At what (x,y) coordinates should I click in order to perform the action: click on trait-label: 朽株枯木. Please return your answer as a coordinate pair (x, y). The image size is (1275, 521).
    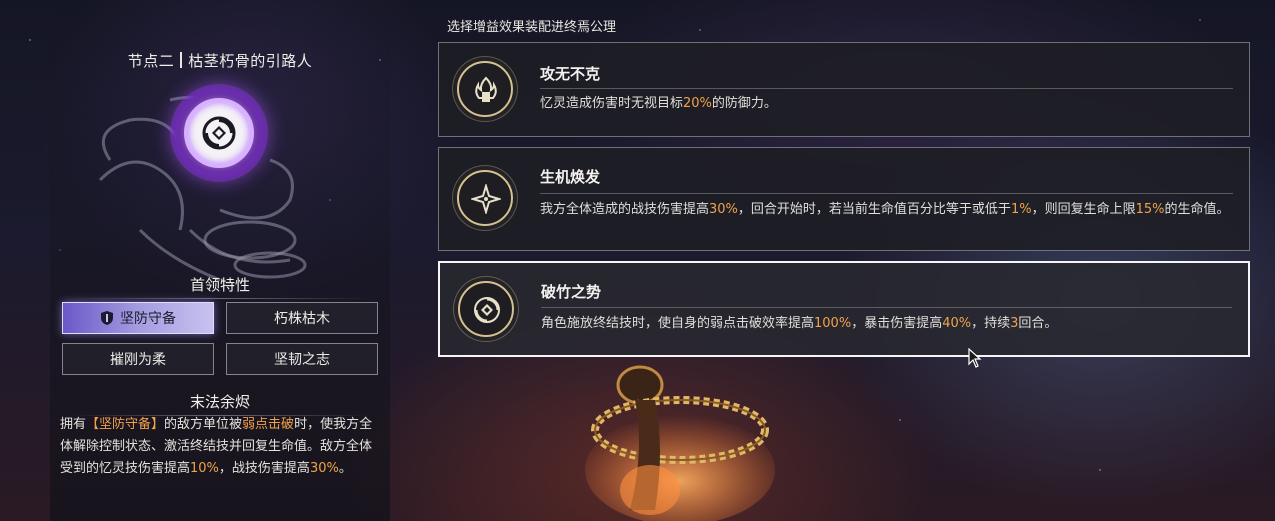
    Looking at the image, I should click on (302, 319).